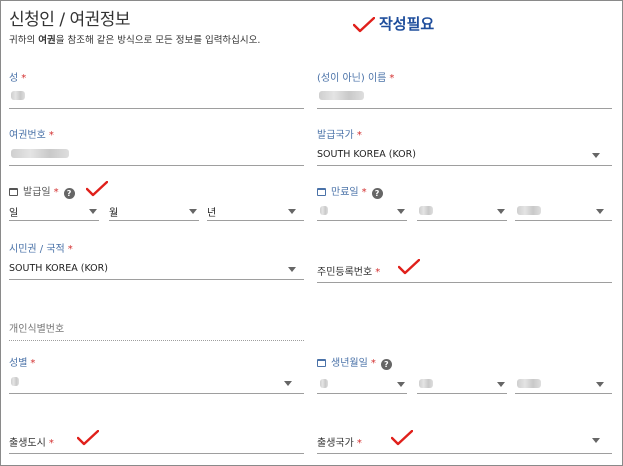 Image resolution: width=623 pixels, height=466 pixels. I want to click on annotation-required: 작성필요, so click(407, 24).